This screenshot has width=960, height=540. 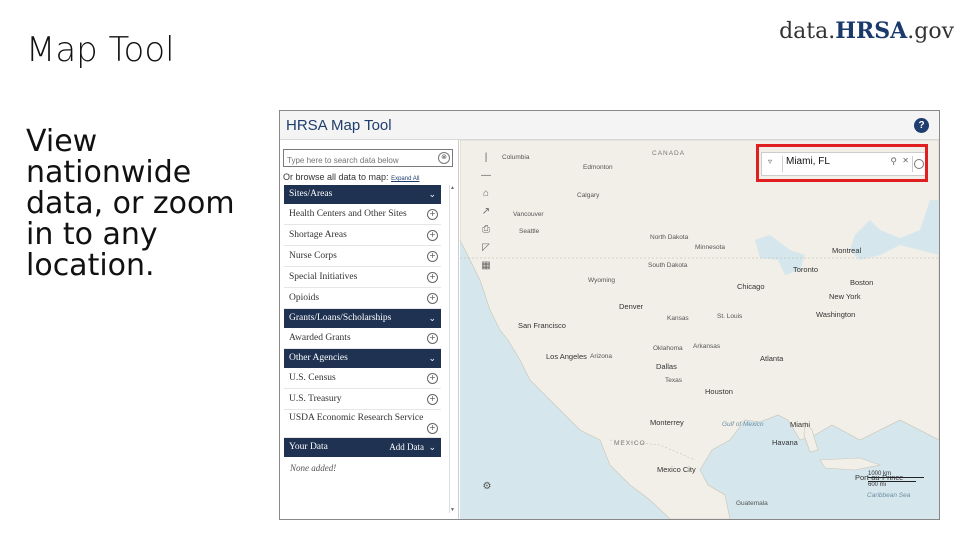 What do you see at coordinates (631, 306) in the screenshot?
I see `map-label-denver: Denver` at bounding box center [631, 306].